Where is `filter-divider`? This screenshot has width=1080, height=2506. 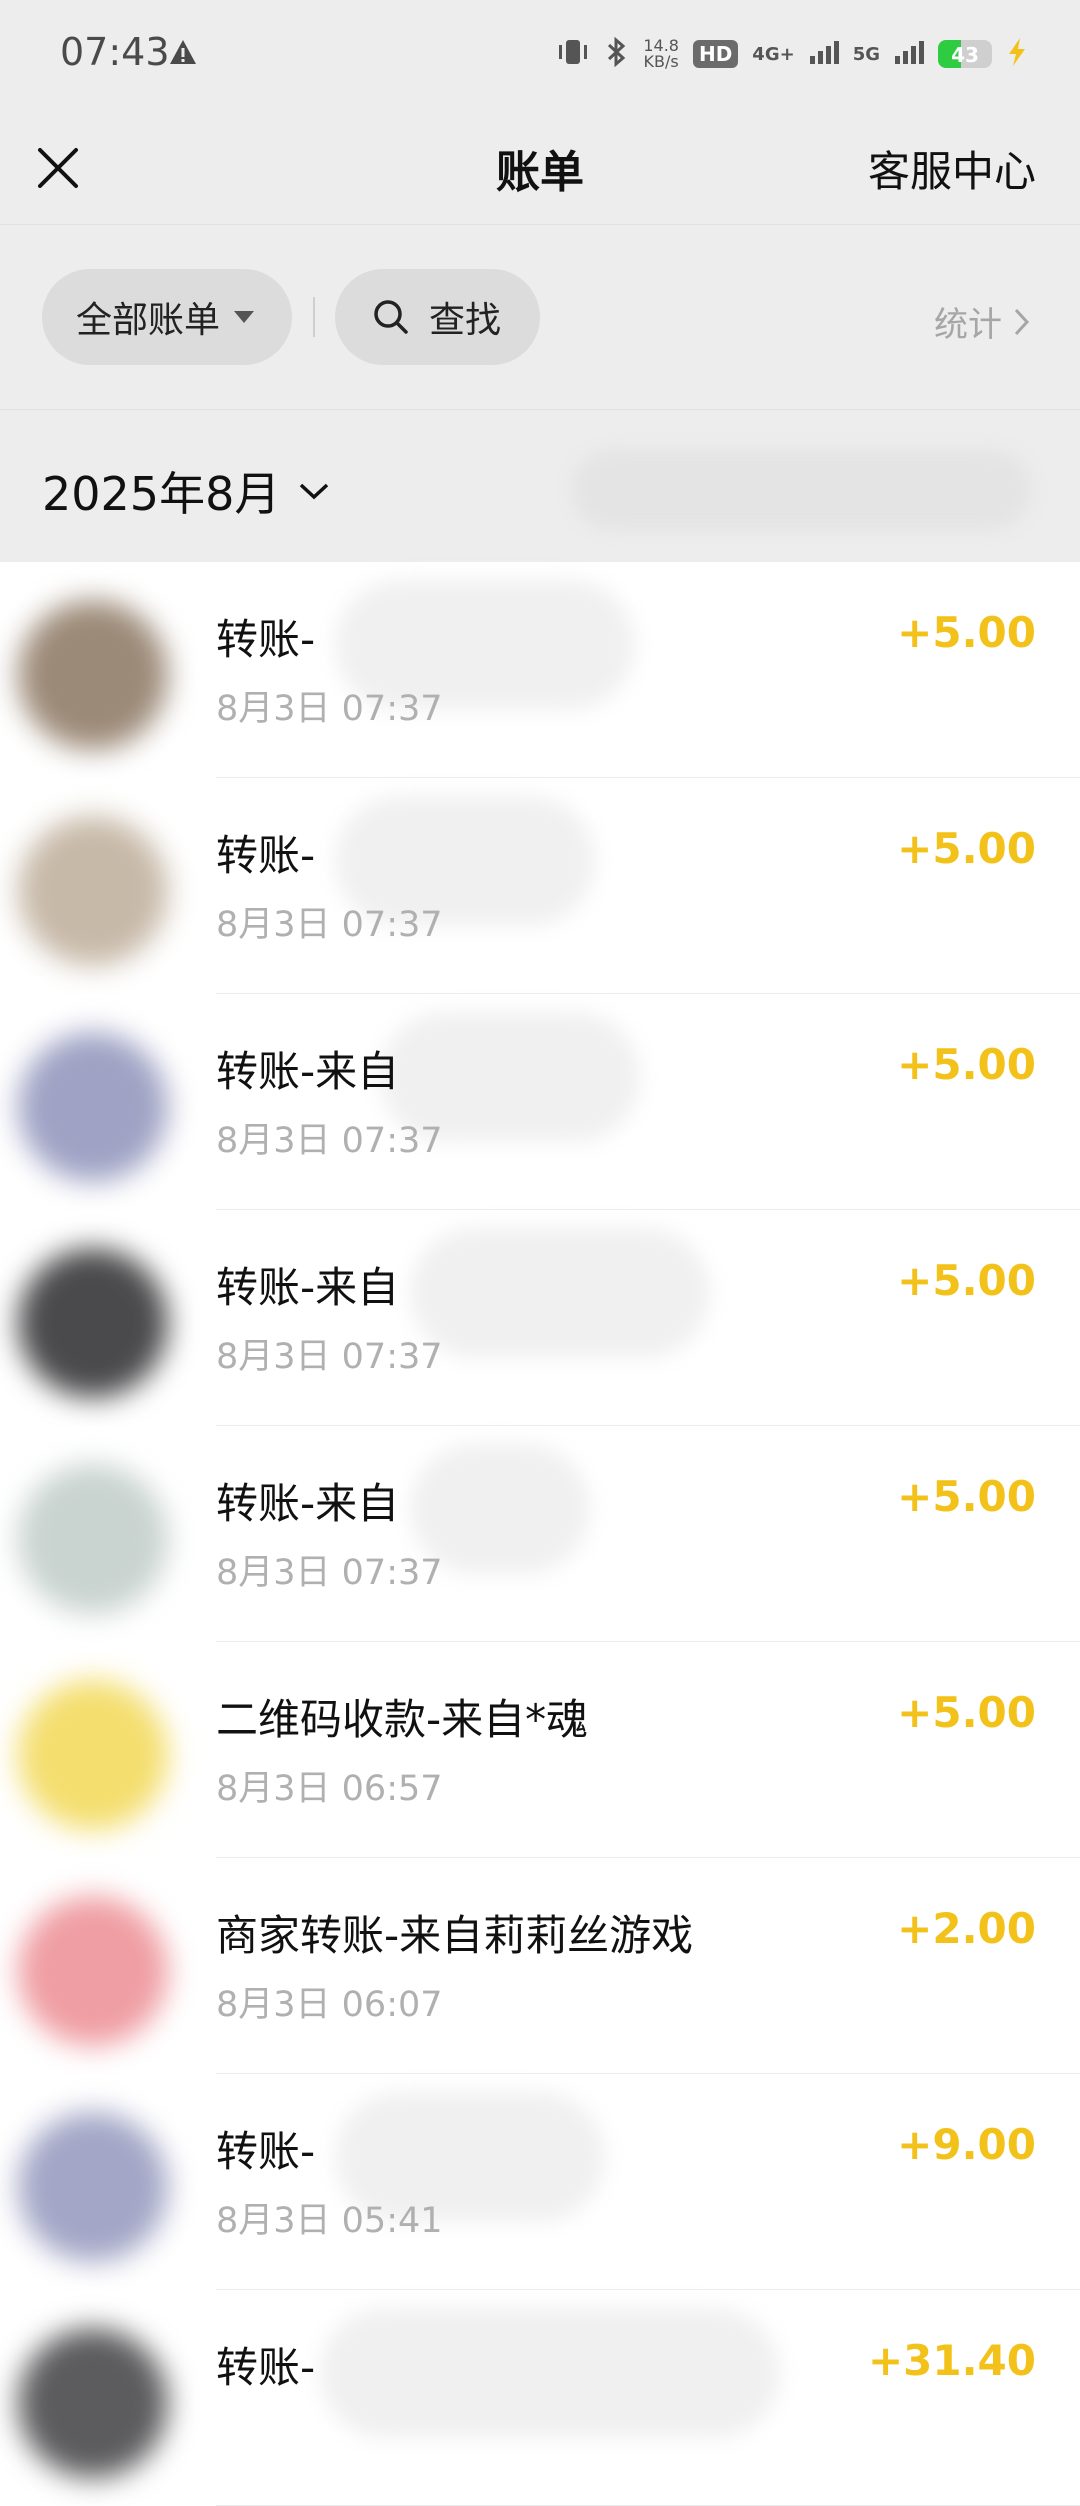
filter-divider is located at coordinates (314, 317).